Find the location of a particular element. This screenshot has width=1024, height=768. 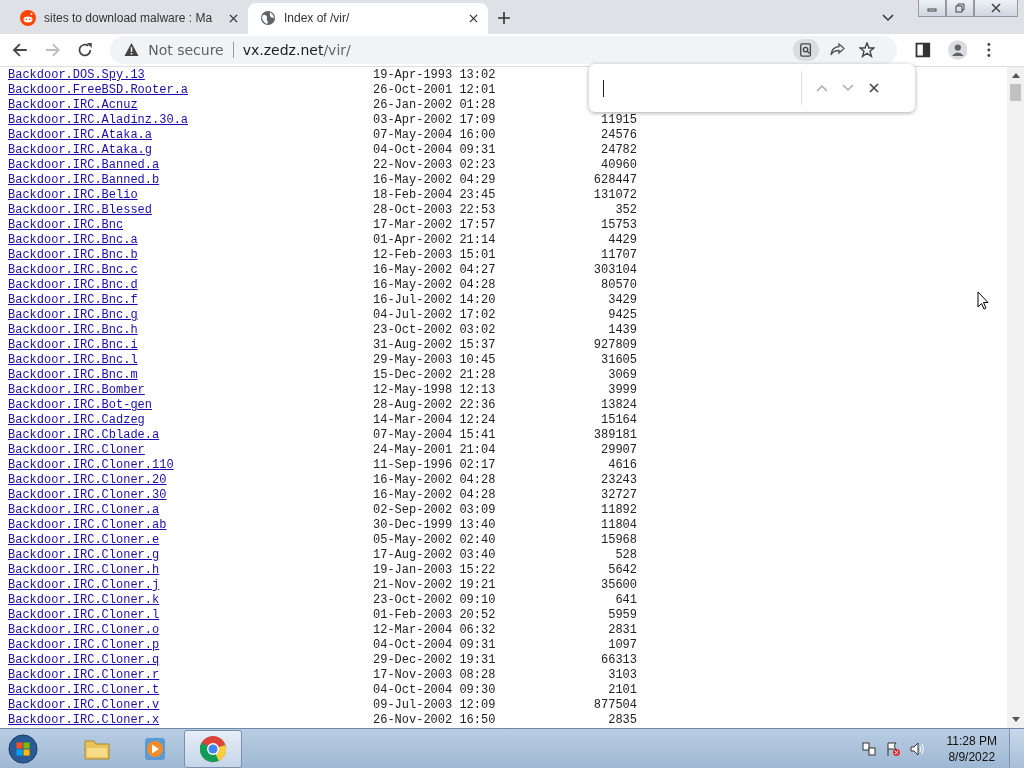

minimize-button is located at coordinates (932, 8).